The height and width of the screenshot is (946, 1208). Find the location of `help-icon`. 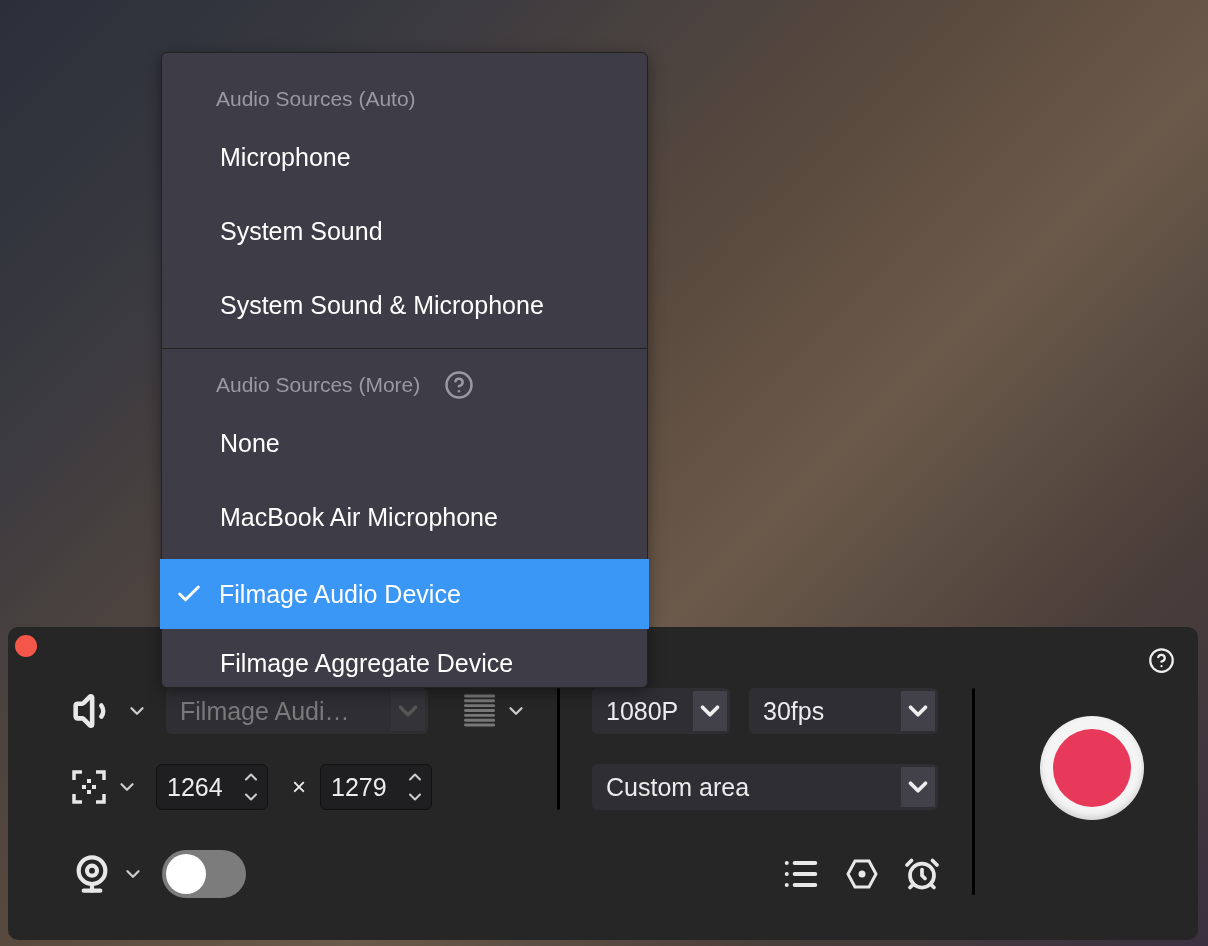

help-icon is located at coordinates (1161, 660).